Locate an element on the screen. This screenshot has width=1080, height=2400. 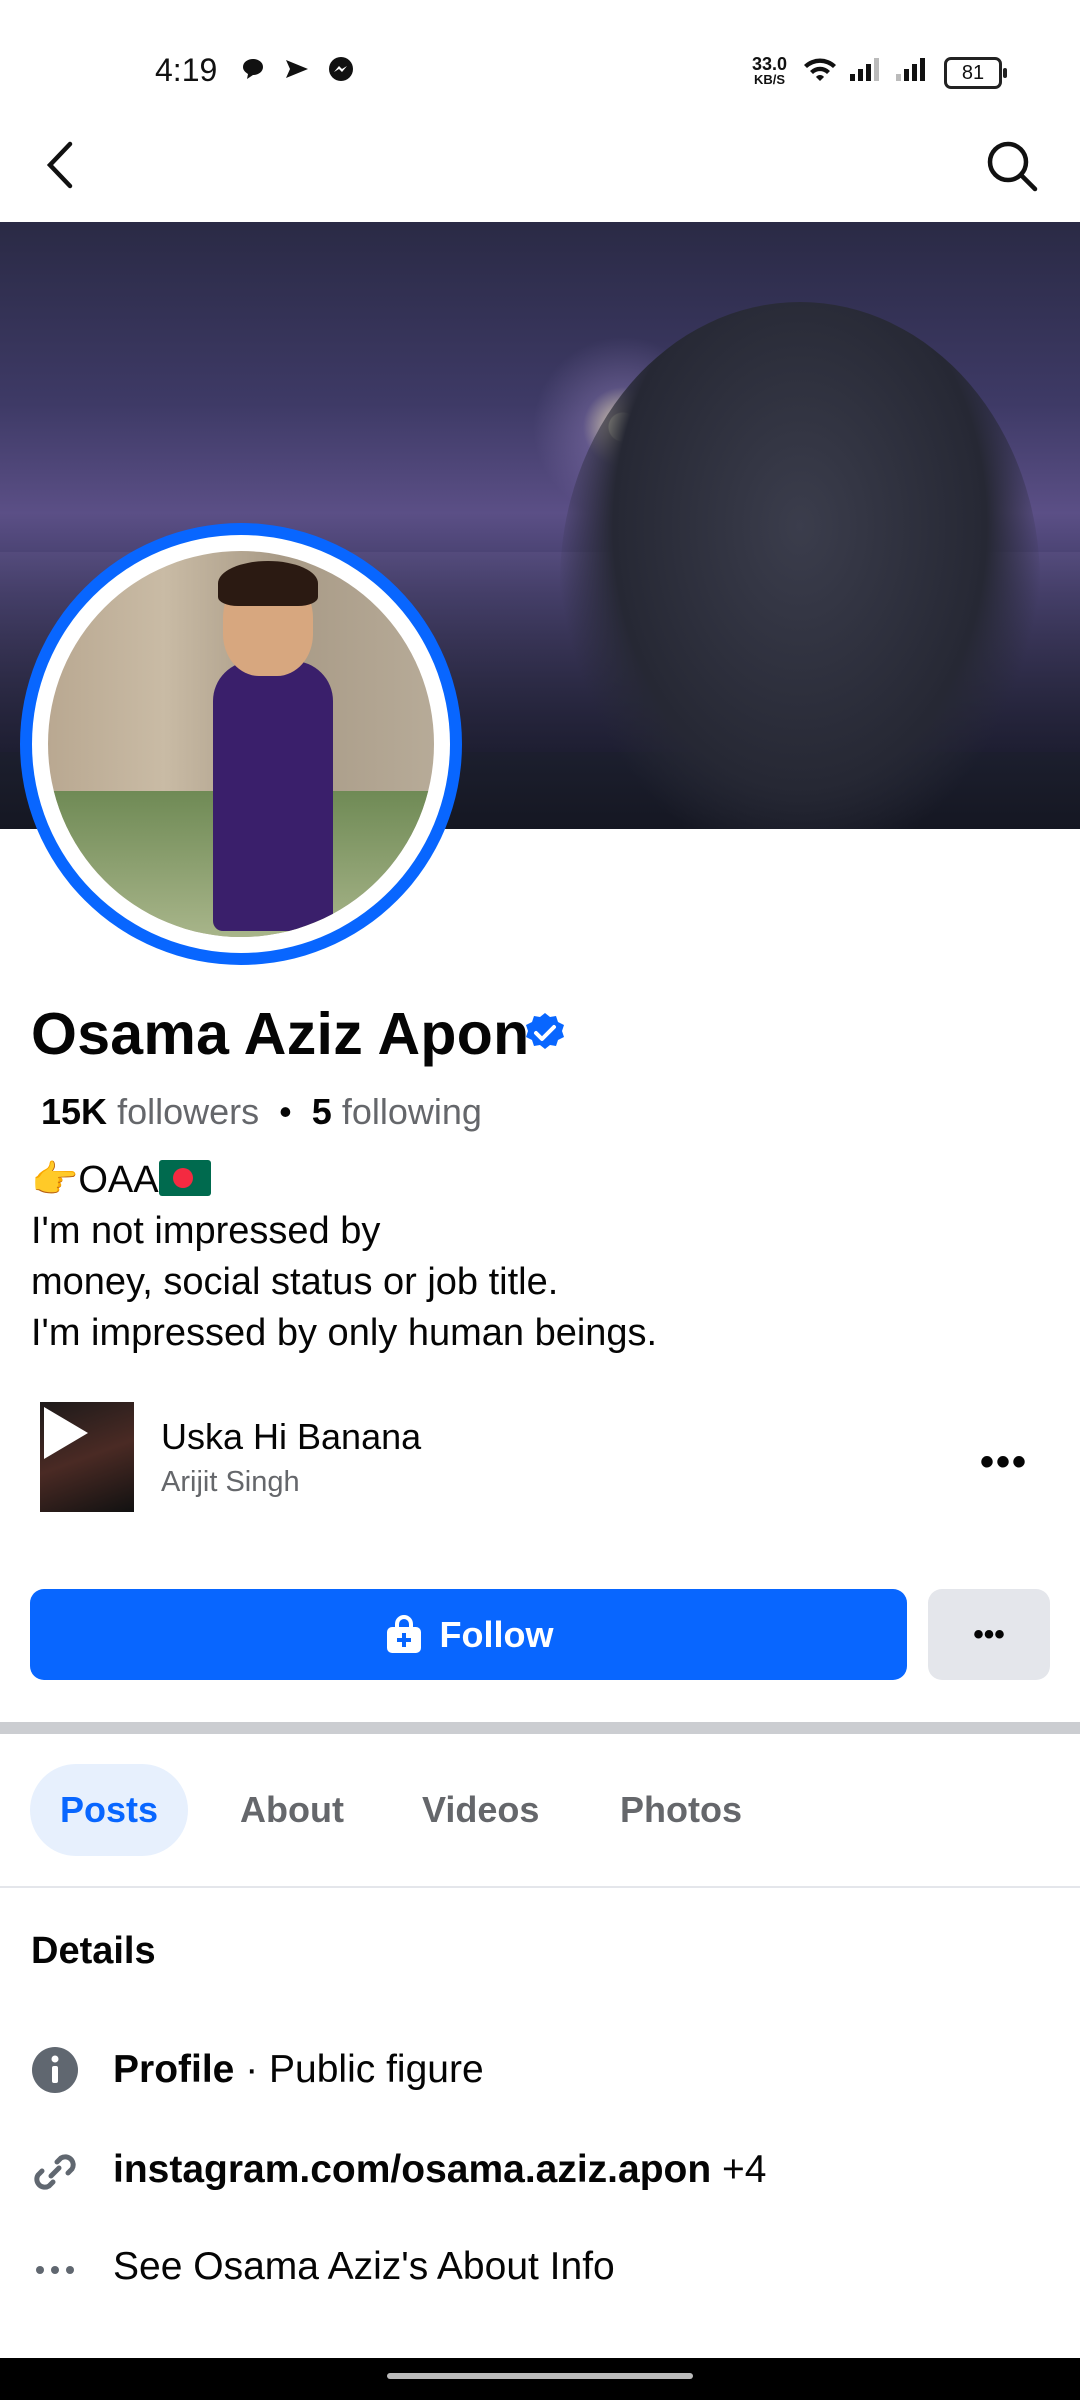
details-profile-label: Profile is located at coordinates (174, 2069).